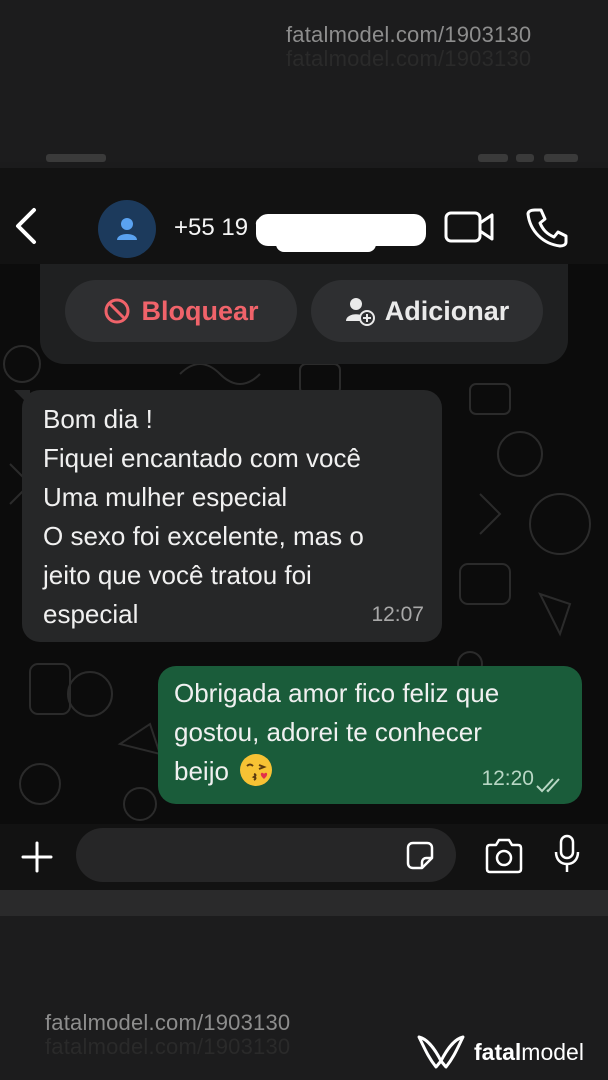 The image size is (608, 1080). I want to click on block-button: Bloquear, so click(181, 311).